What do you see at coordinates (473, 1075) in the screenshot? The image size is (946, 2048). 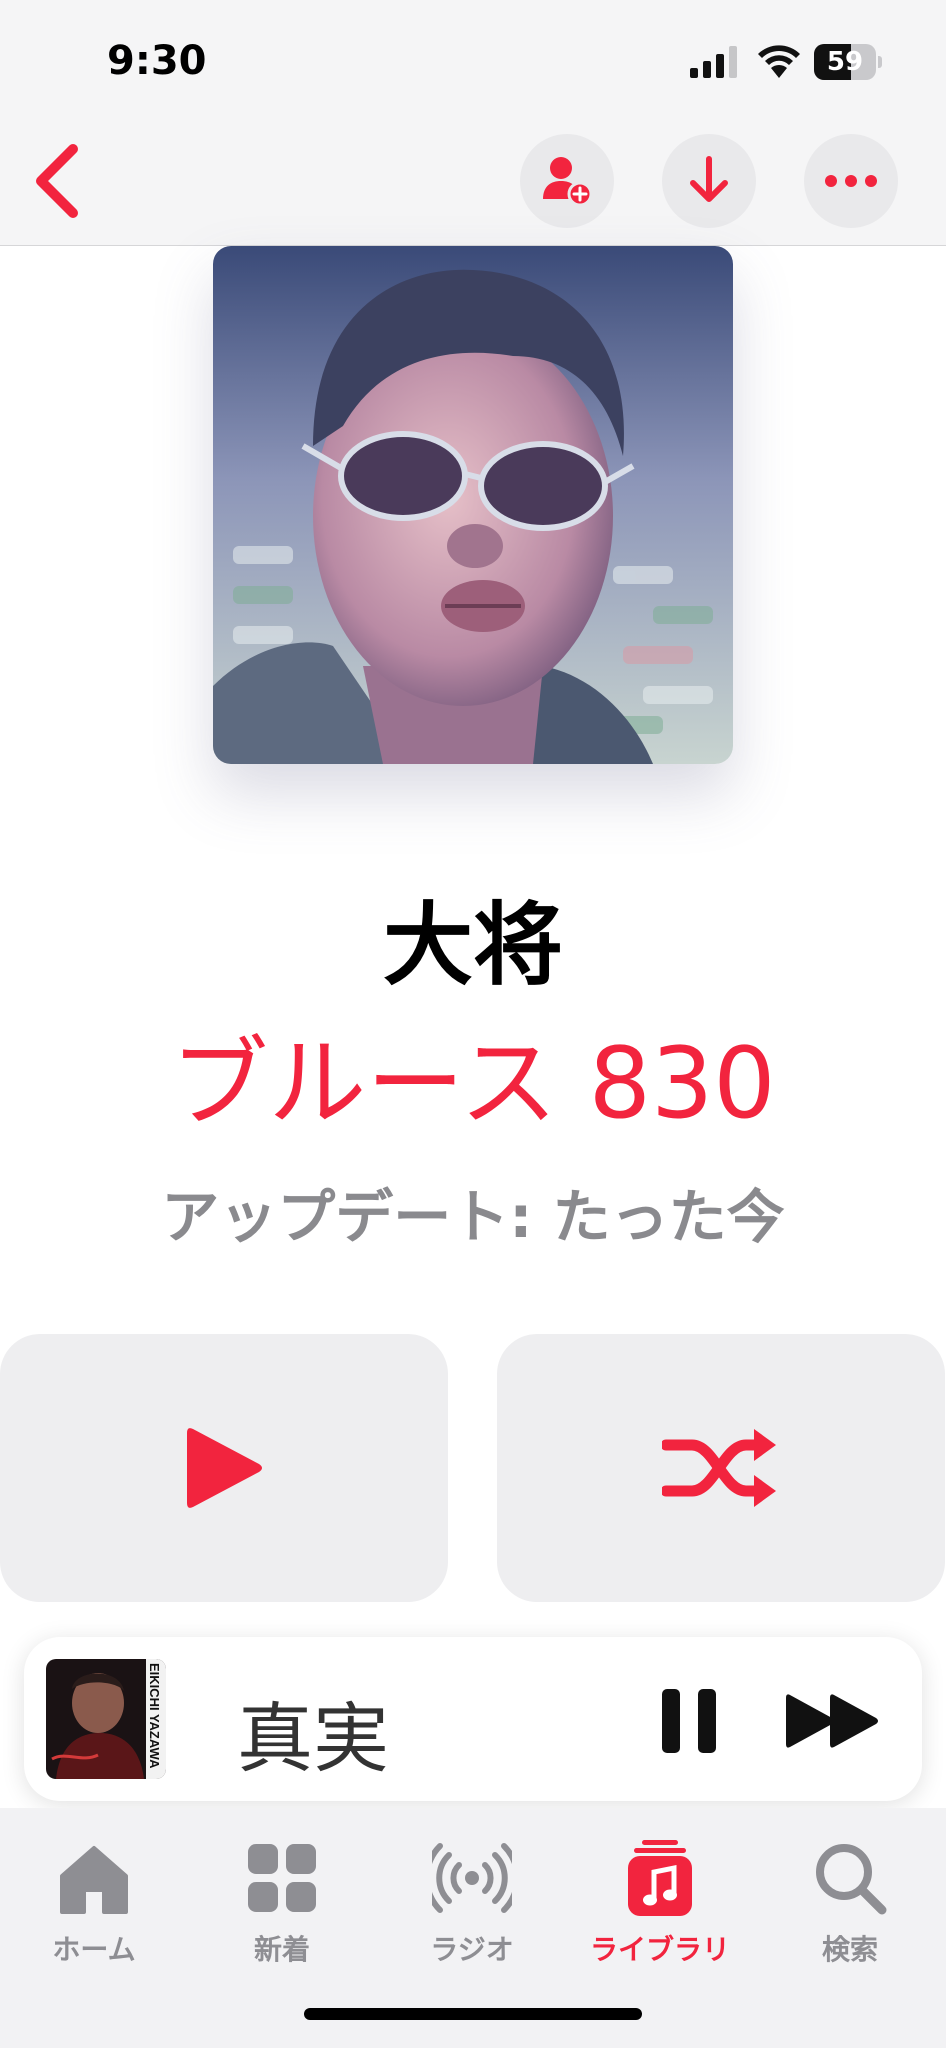 I see `curator-link: ブルース 830` at bounding box center [473, 1075].